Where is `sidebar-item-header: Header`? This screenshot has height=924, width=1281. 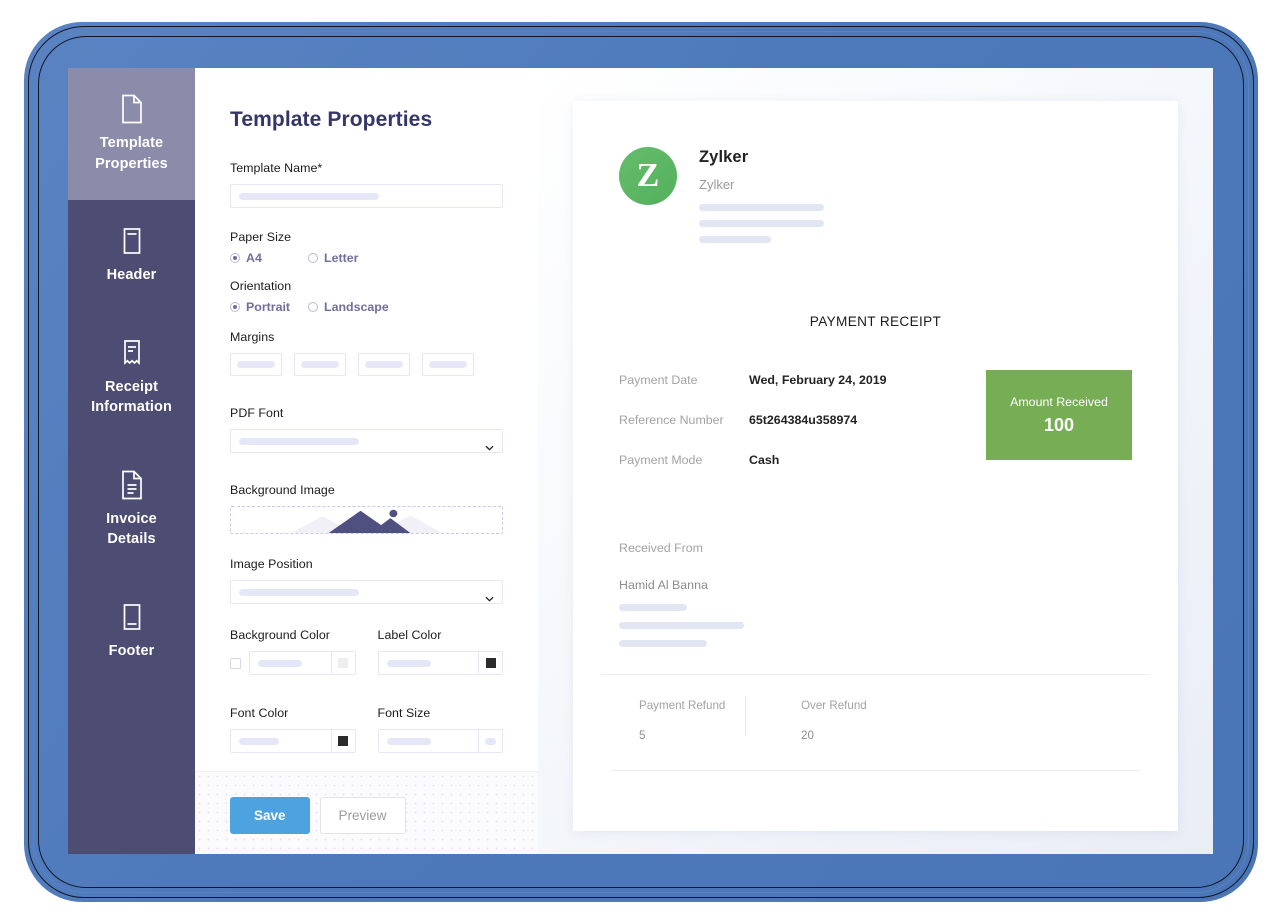
sidebar-item-header: Header is located at coordinates (131, 256).